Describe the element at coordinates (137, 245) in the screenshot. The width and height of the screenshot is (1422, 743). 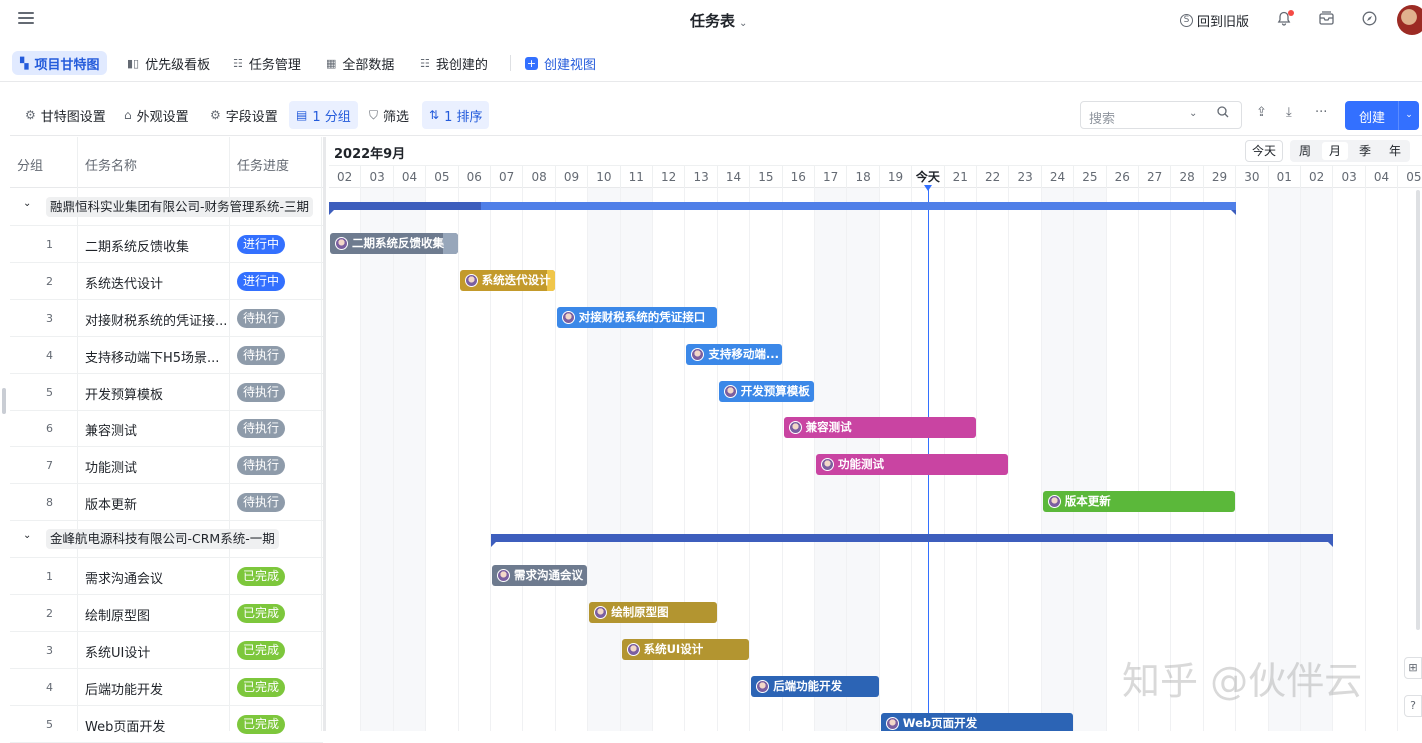
I see `task-name: 二期系统反馈收集` at that location.